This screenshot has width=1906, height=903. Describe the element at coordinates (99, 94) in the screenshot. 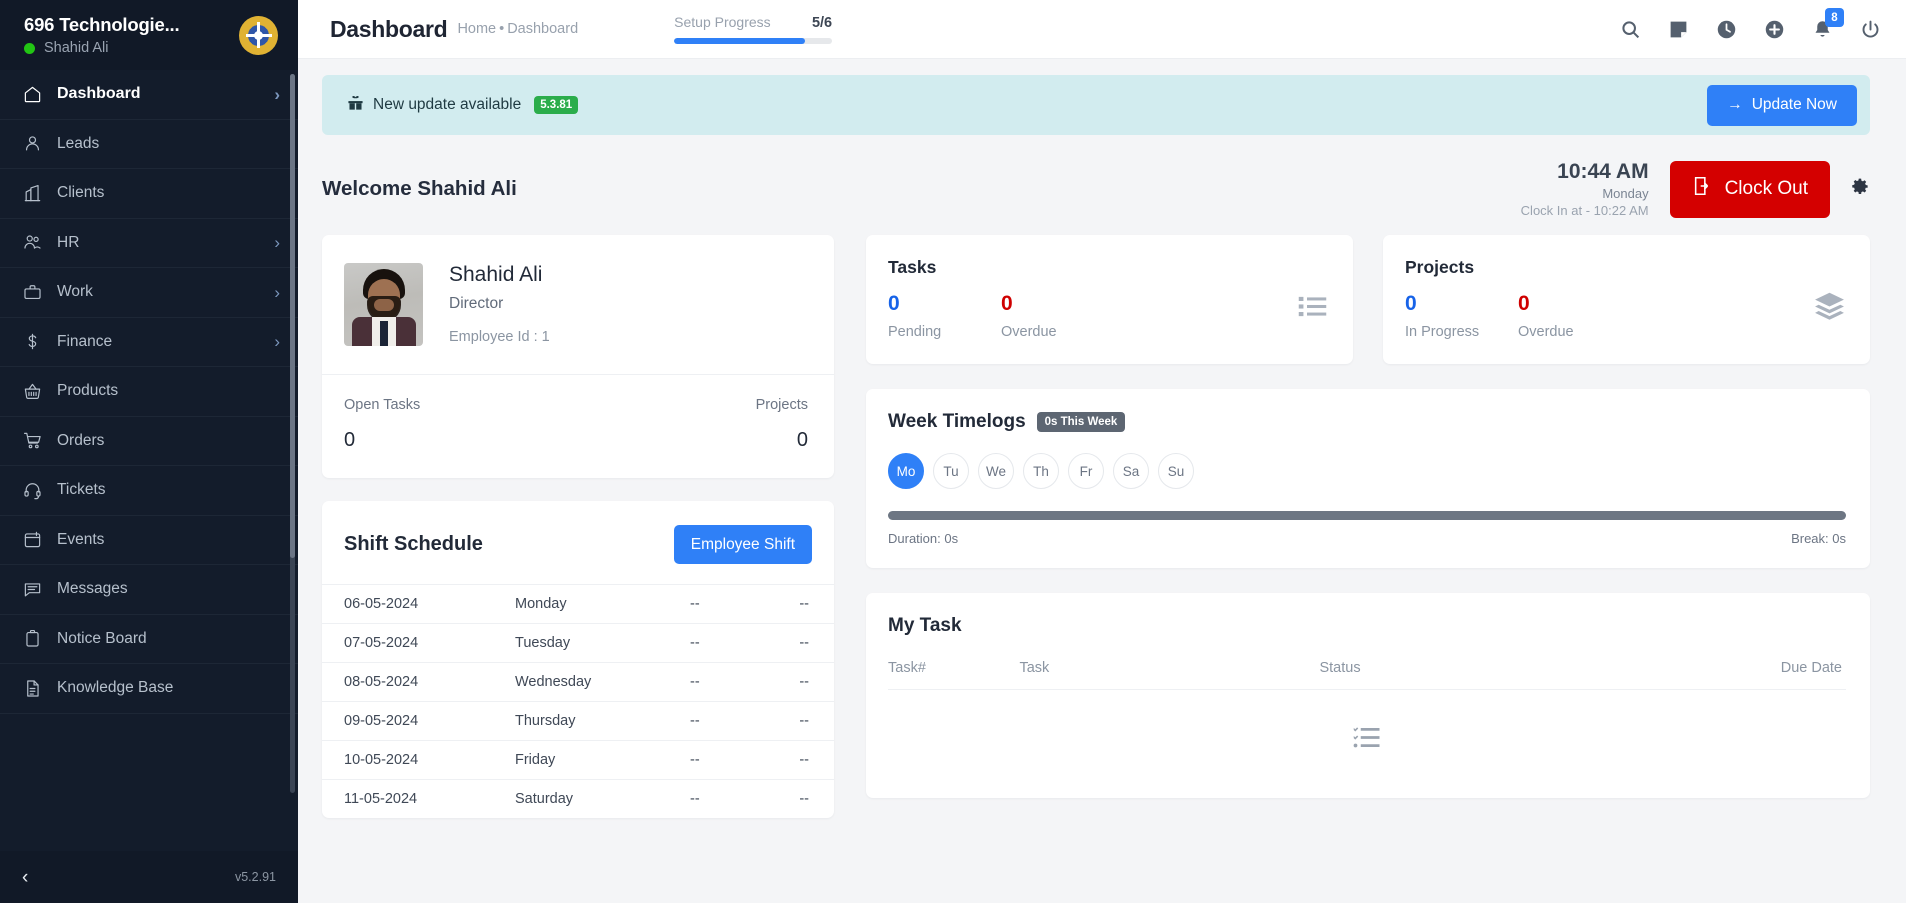

I see `sidebar-item-label: Dashboard` at that location.